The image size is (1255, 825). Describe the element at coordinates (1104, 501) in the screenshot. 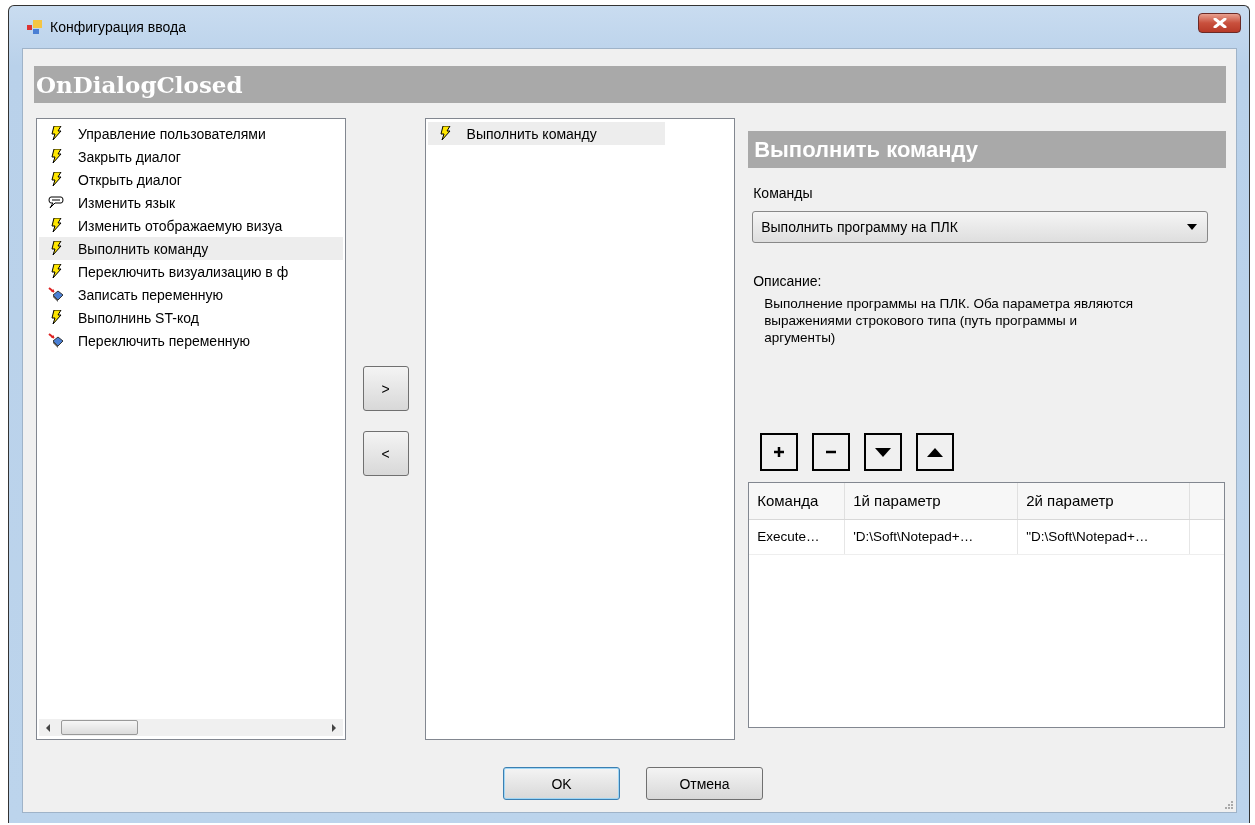

I see `column-header: 2й параметр` at that location.